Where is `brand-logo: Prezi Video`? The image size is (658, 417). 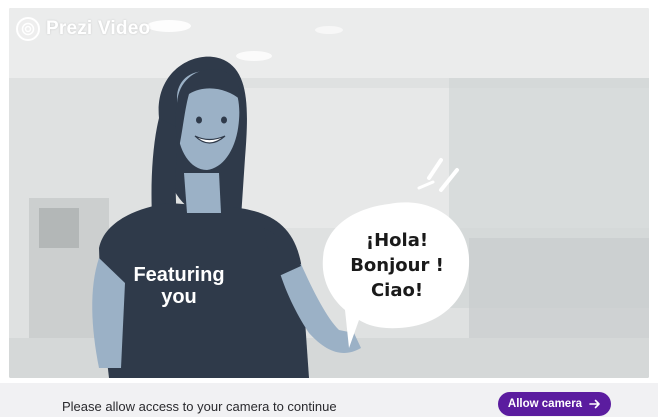 brand-logo: Prezi Video is located at coordinates (83, 29).